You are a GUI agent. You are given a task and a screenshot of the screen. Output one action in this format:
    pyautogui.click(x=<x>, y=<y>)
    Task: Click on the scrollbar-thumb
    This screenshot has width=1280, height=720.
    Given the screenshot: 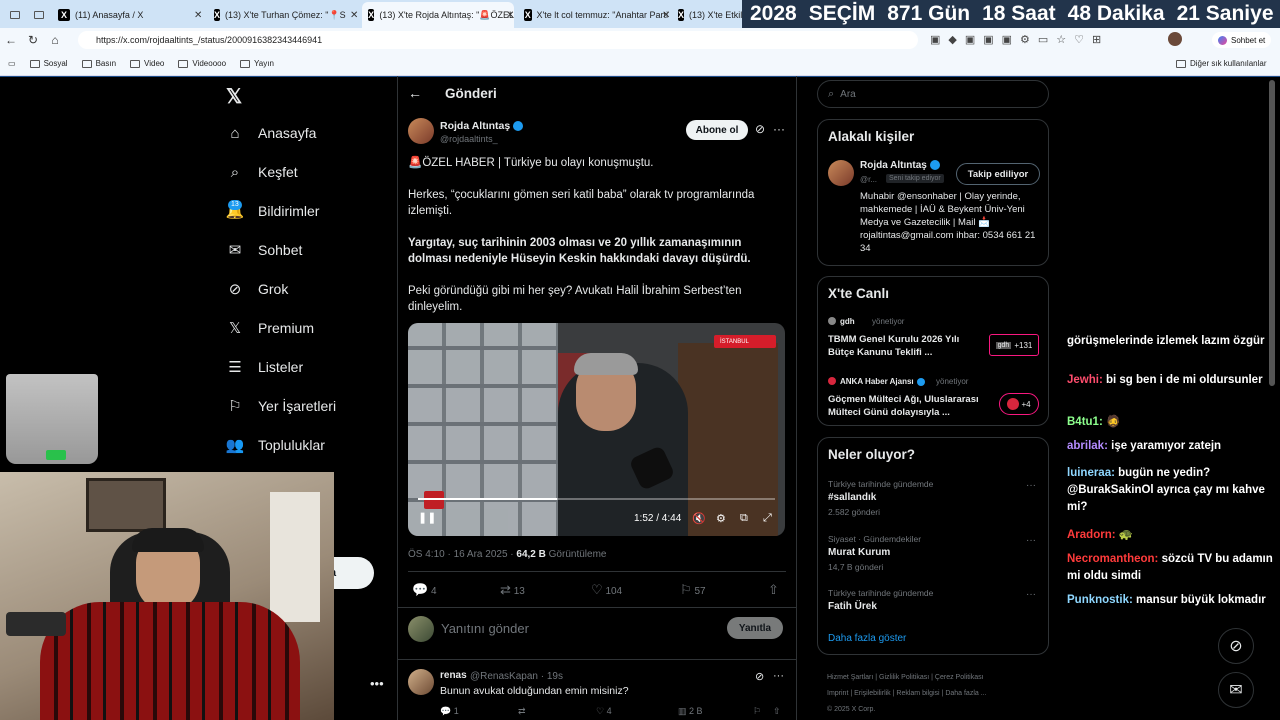 What is the action you would take?
    pyautogui.click(x=1272, y=233)
    